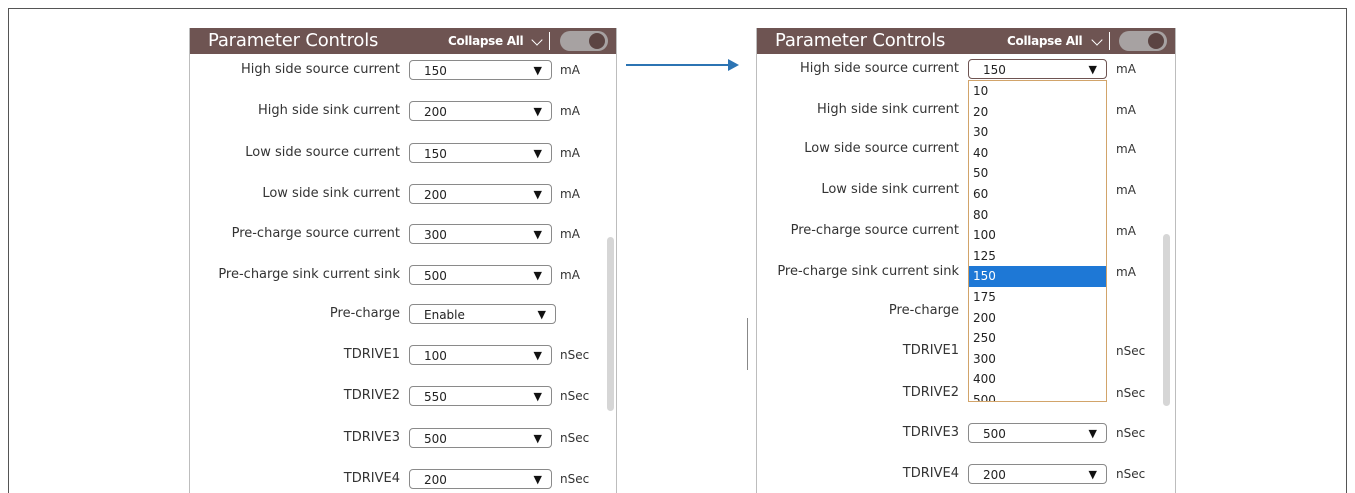  What do you see at coordinates (1037, 395) in the screenshot?
I see `dropdown-option: 500` at bounding box center [1037, 395].